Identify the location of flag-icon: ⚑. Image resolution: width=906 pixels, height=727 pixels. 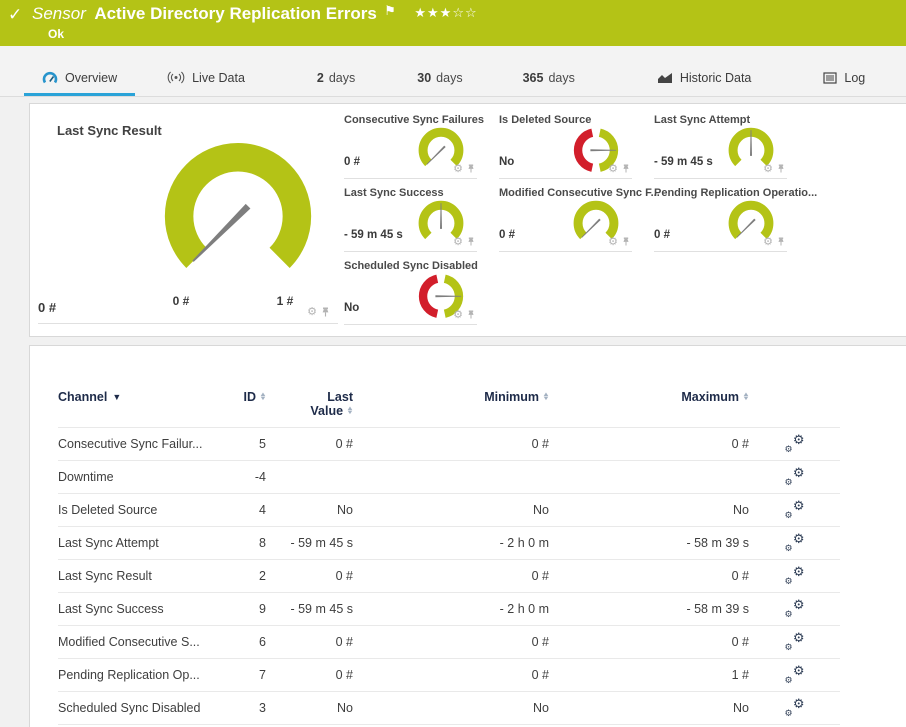
(390, 10).